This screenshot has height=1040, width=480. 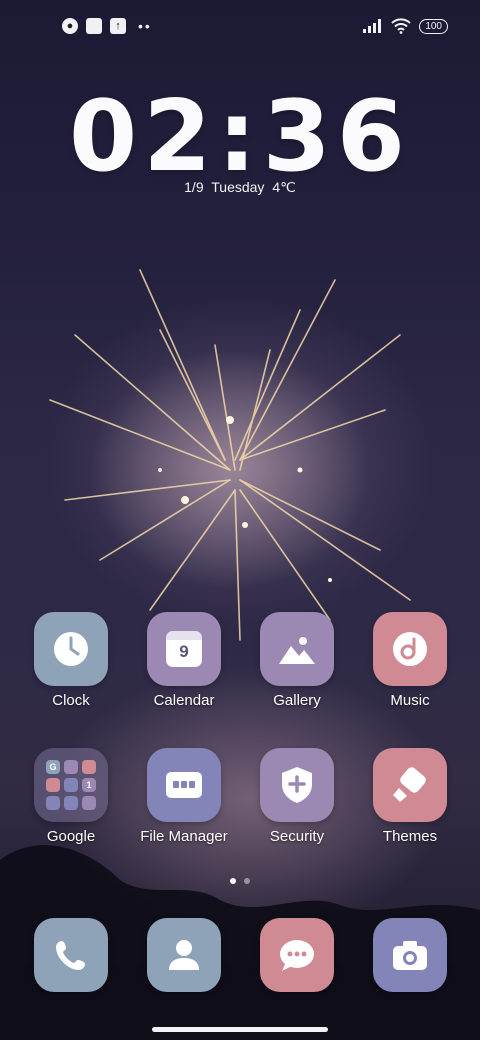 What do you see at coordinates (89, 785) in the screenshot?
I see `one-icon: 1` at bounding box center [89, 785].